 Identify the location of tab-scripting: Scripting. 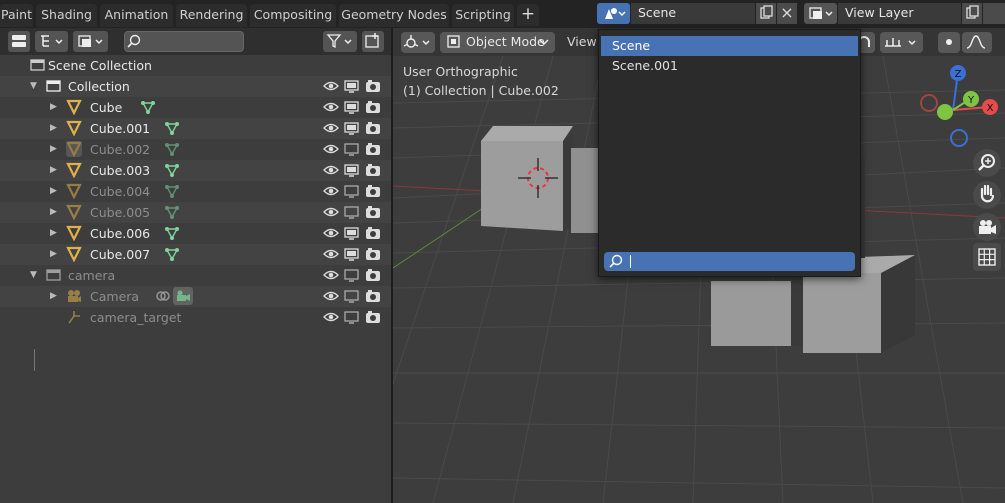
(483, 15).